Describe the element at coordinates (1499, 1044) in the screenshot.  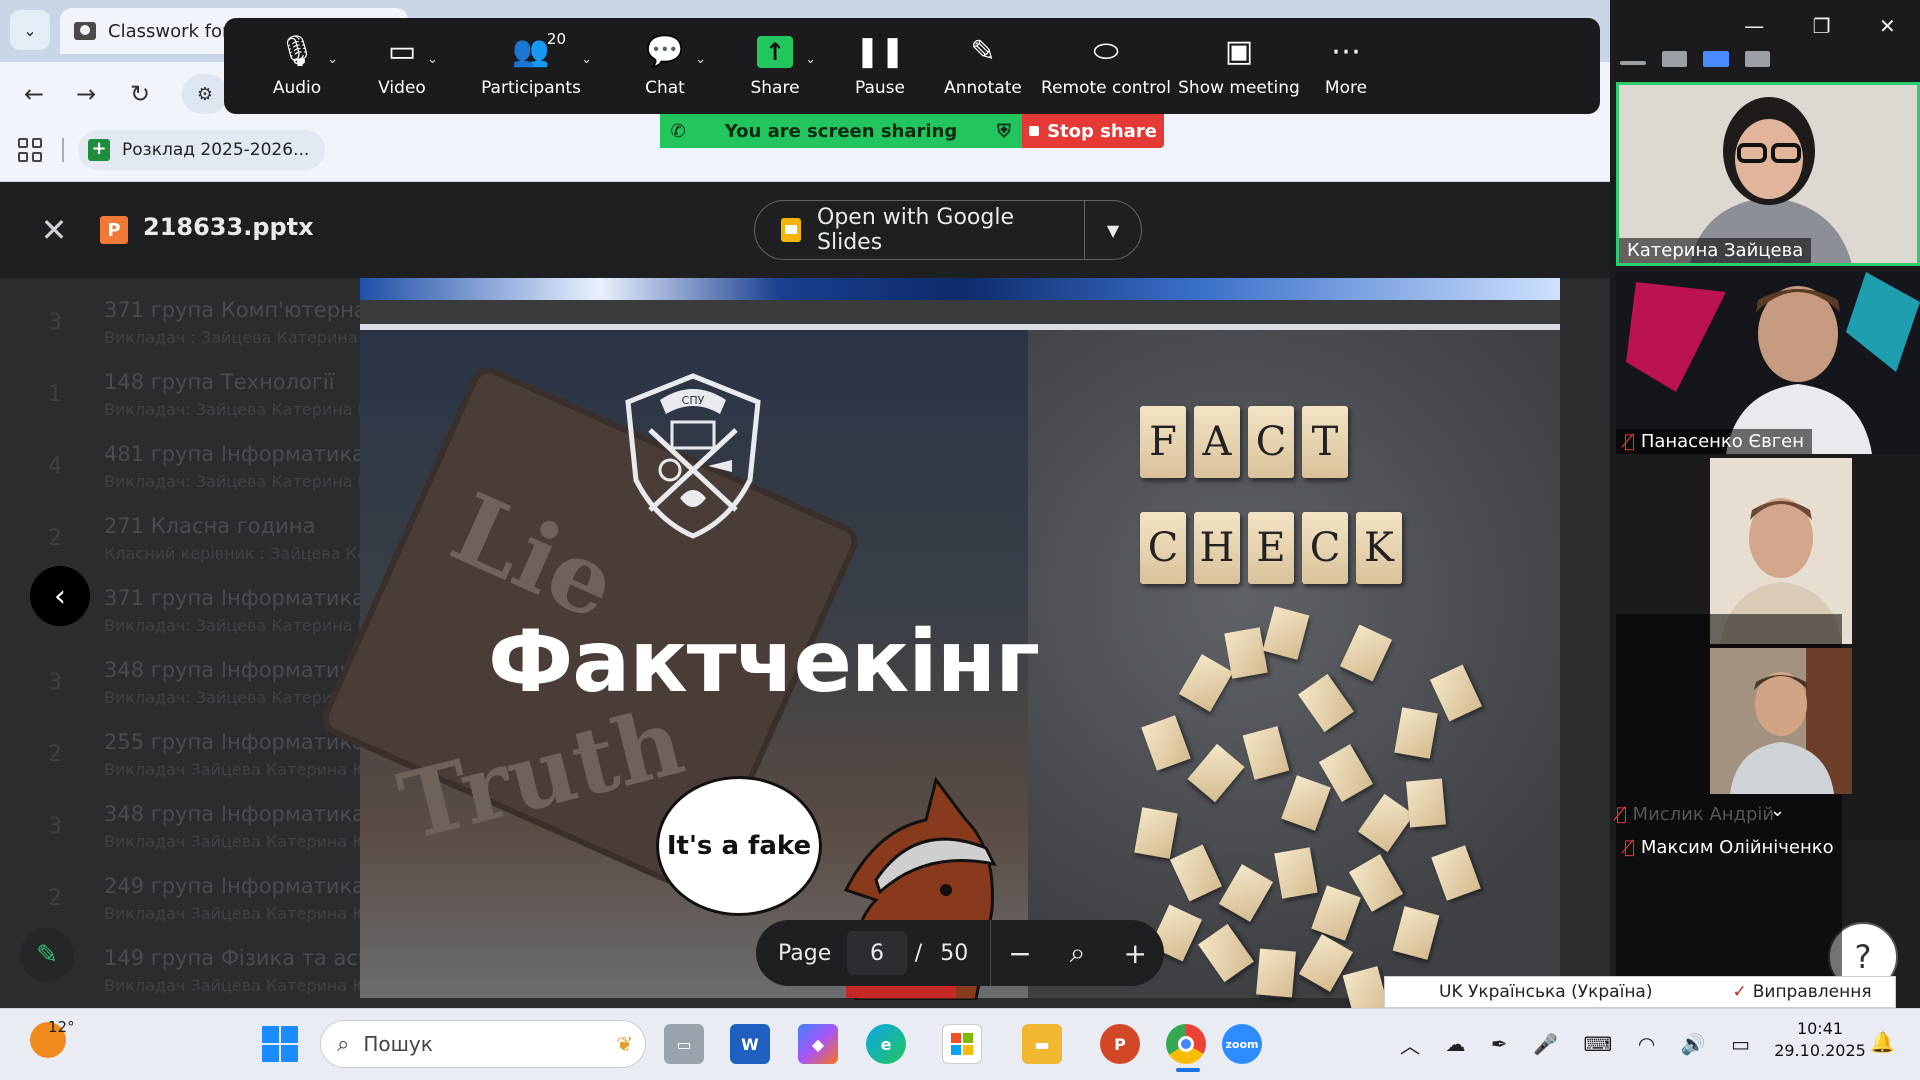
I see `pen-icon: ✒` at that location.